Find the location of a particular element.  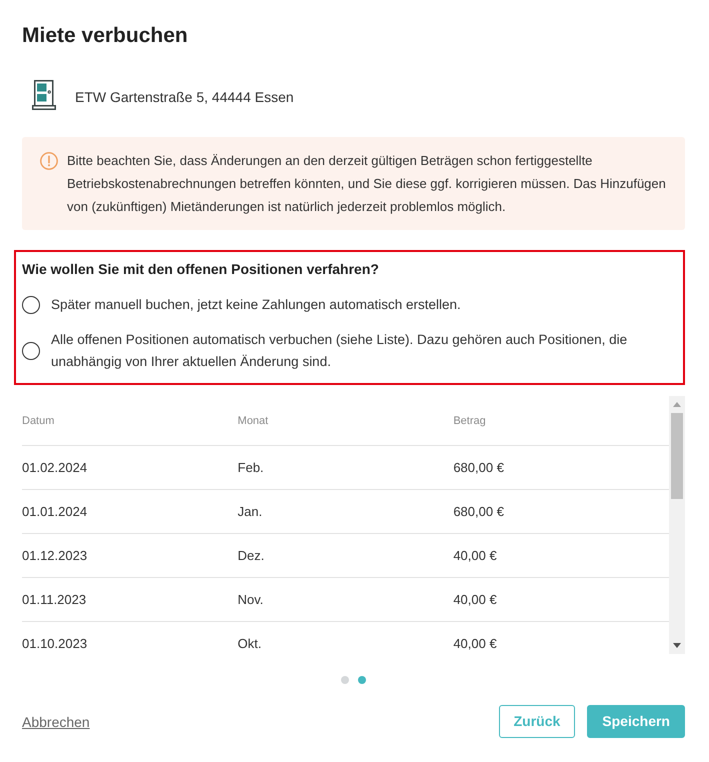

question-title: Wie wollen Sie mit den offenen Positionen verfahren? is located at coordinates (201, 269).